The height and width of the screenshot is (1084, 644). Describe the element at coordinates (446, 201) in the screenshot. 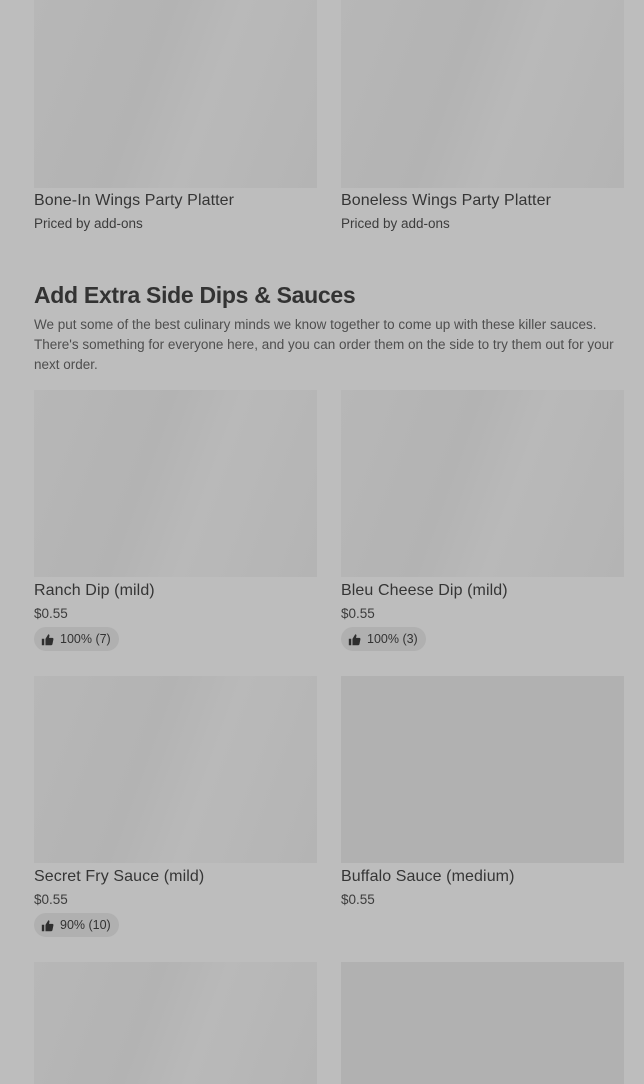

I see `item-title-boneless-wings: Boneless Wings Party Platter` at that location.